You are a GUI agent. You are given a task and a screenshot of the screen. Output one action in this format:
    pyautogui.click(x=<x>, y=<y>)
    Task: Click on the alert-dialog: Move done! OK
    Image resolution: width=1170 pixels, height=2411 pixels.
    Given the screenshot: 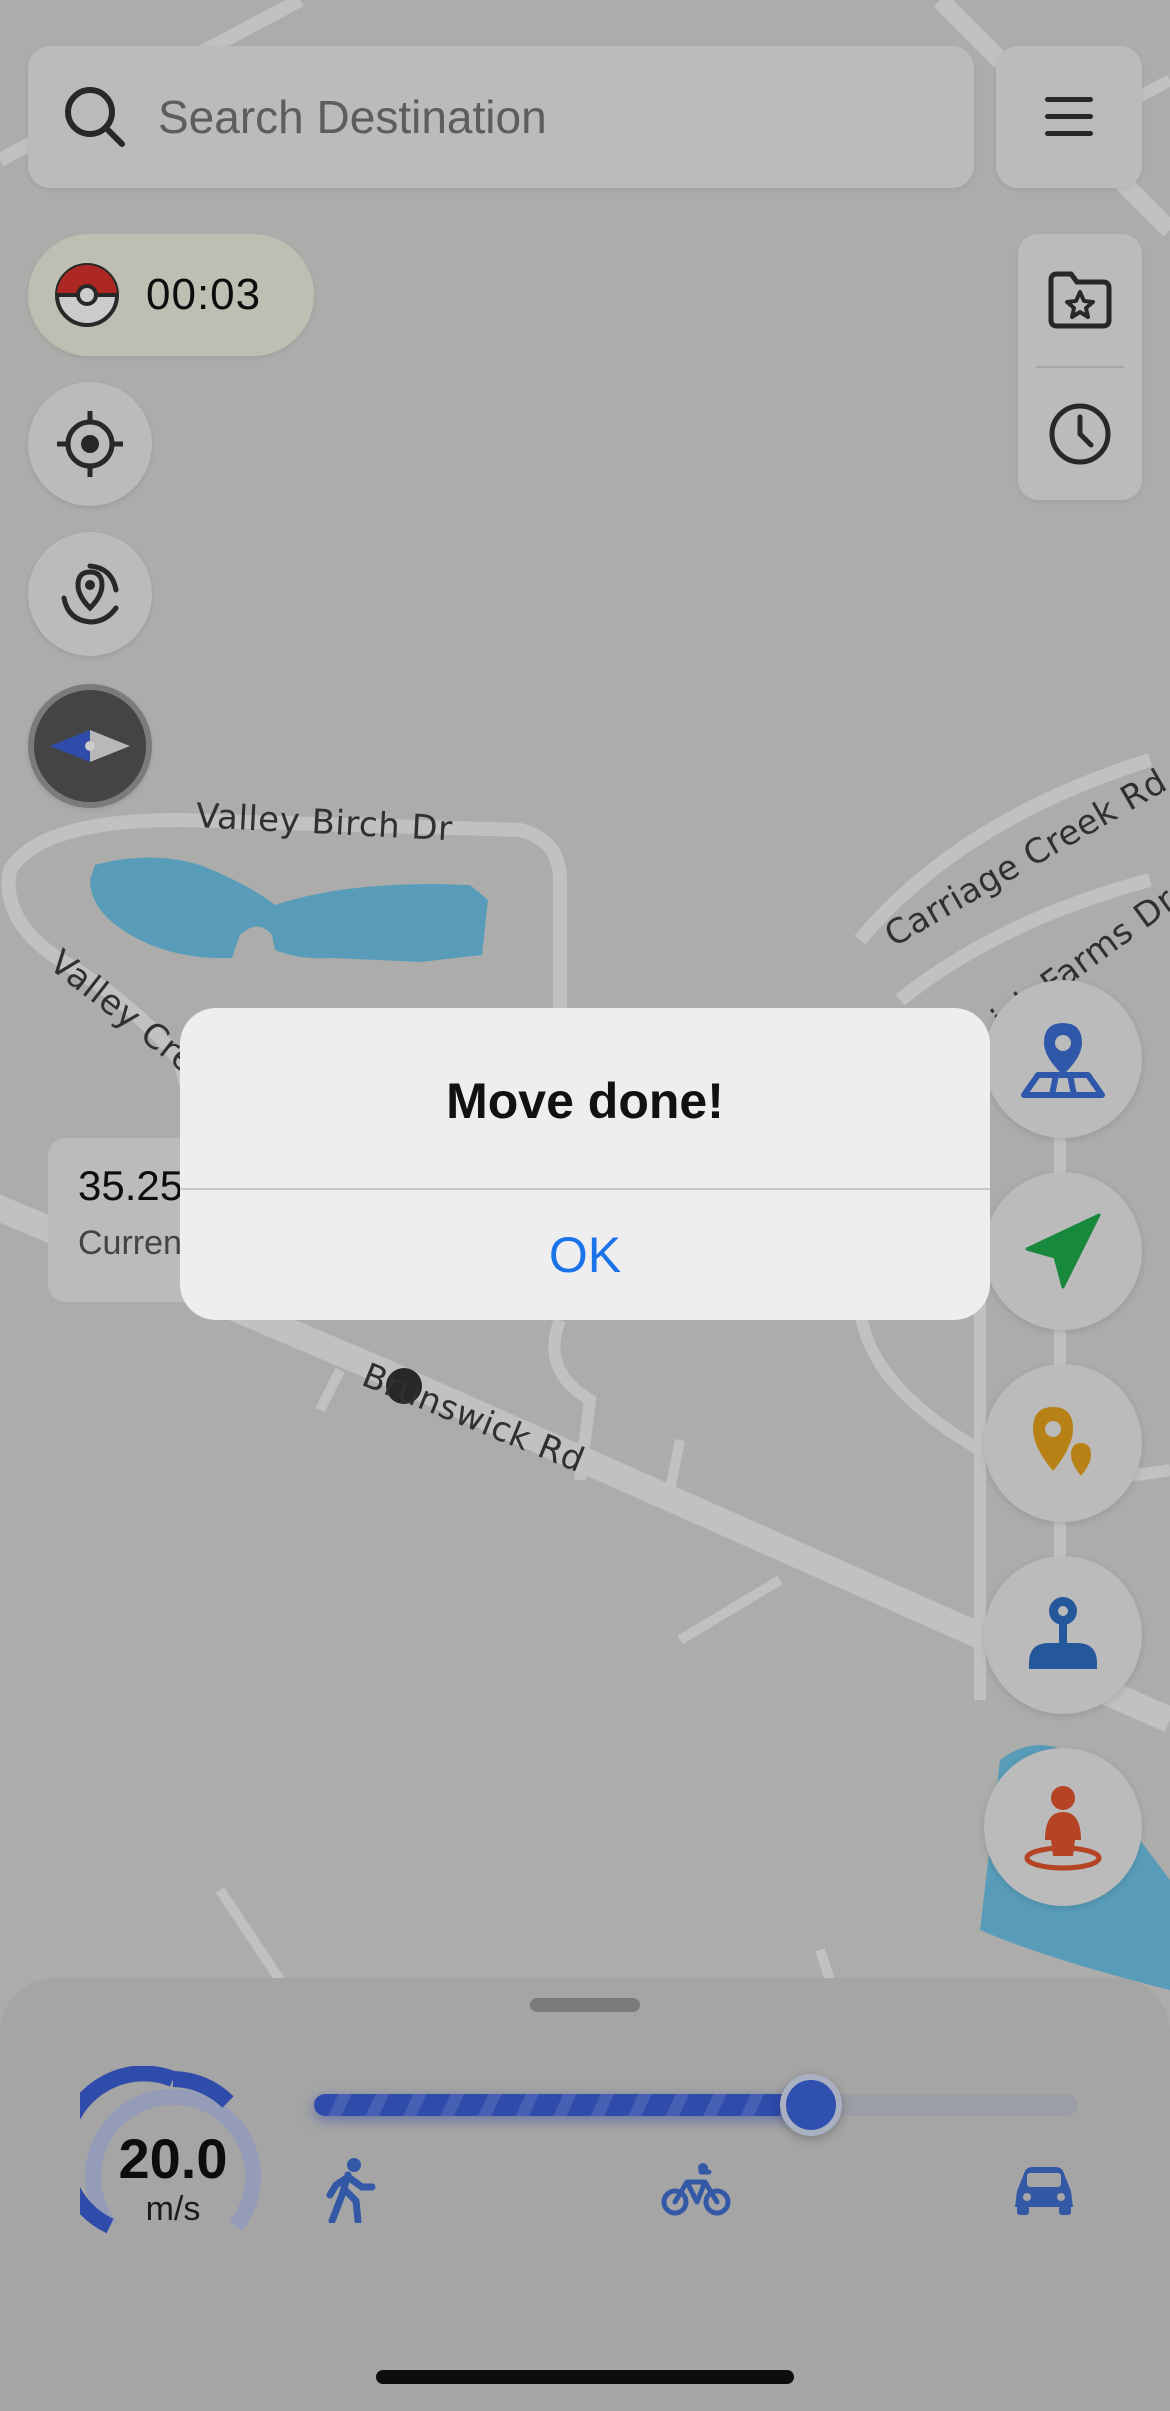 What is the action you would take?
    pyautogui.click(x=585, y=1164)
    